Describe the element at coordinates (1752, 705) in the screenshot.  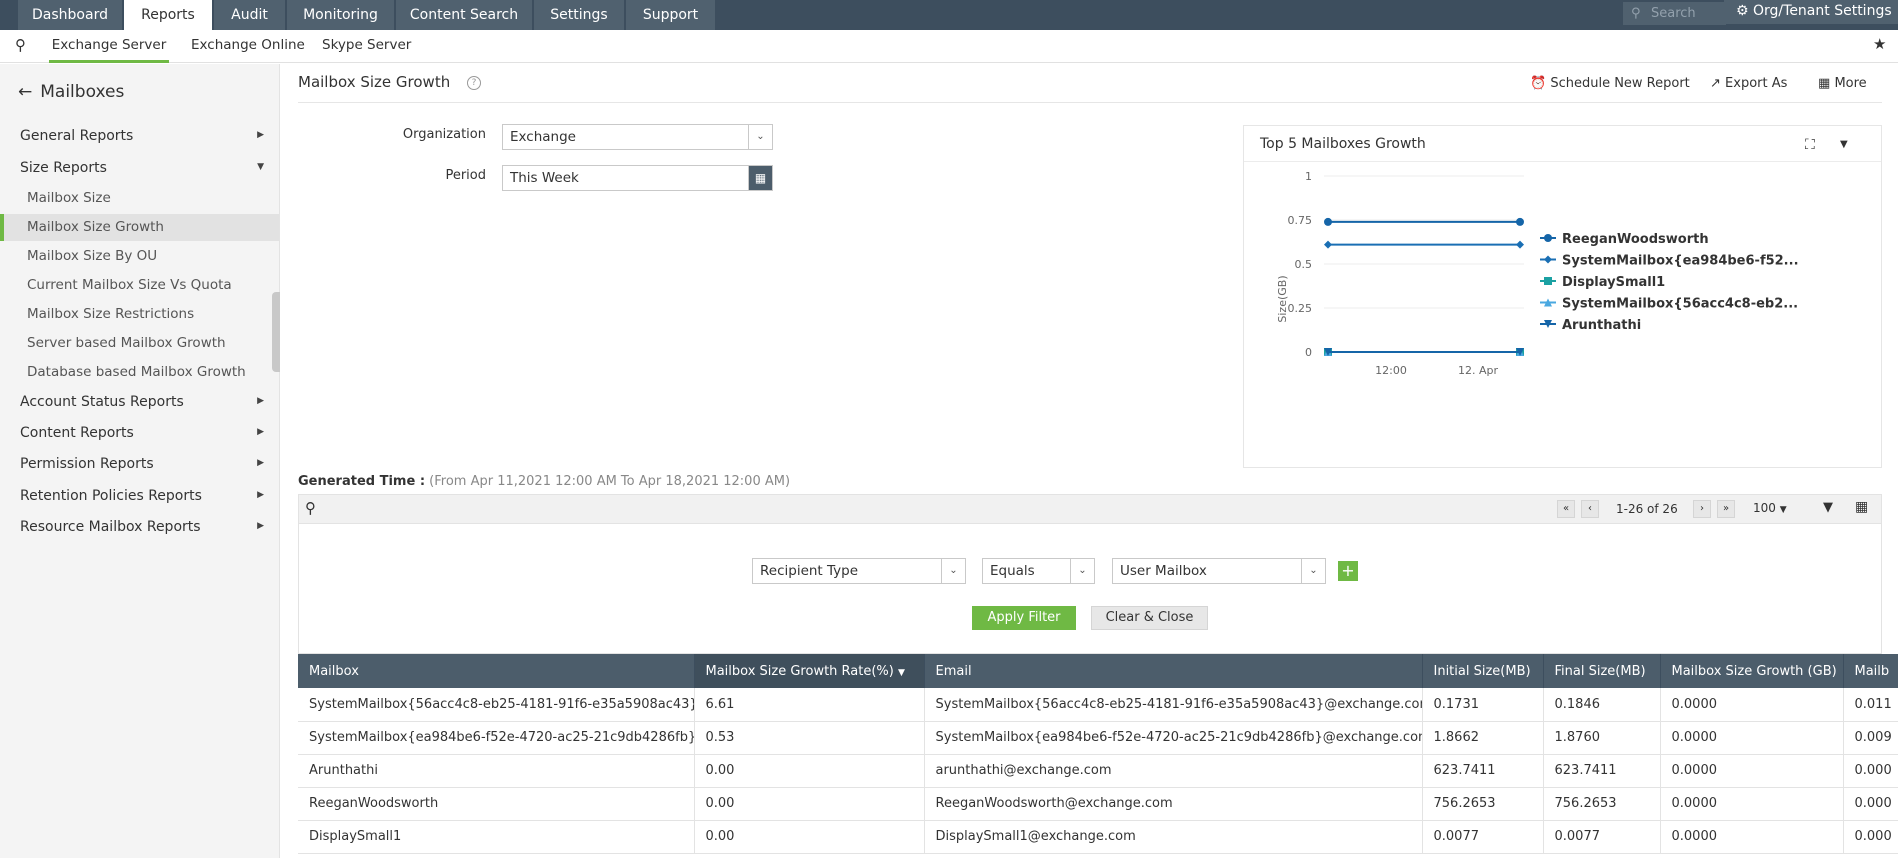
I see `table-cell: 0.0000` at that location.